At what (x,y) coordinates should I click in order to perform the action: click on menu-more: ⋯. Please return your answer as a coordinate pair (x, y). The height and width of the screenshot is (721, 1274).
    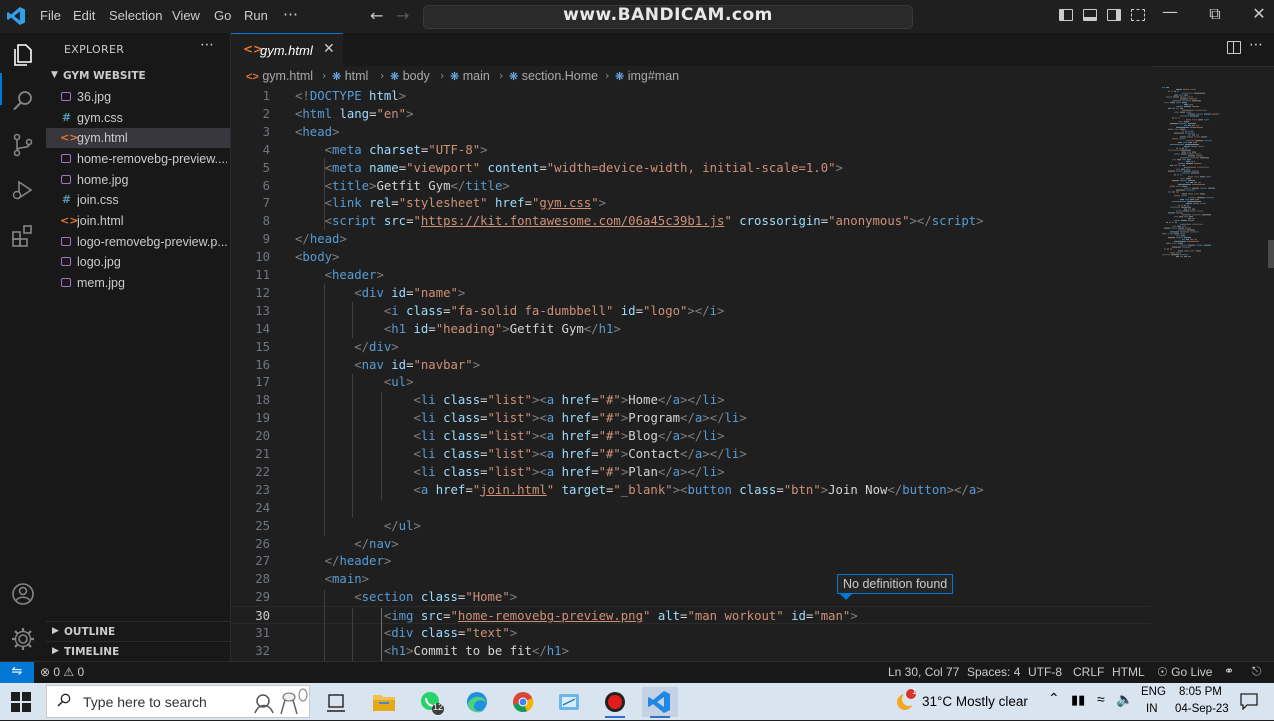
    Looking at the image, I should click on (290, 14).